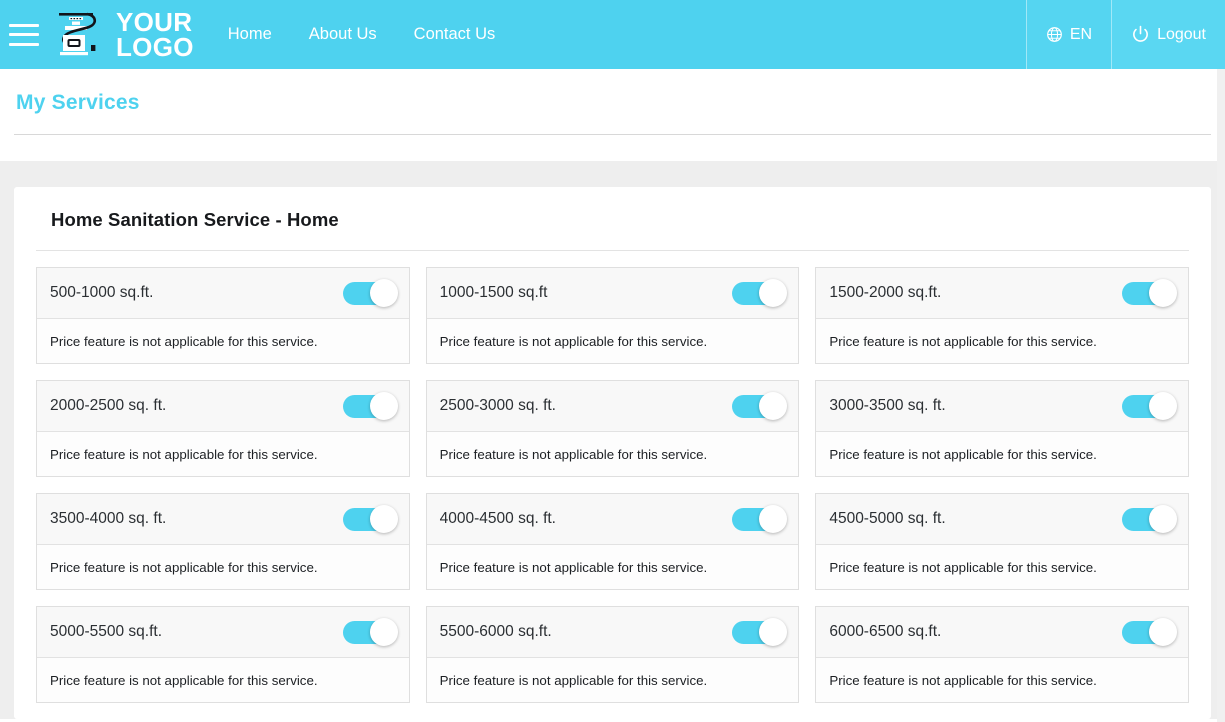 The width and height of the screenshot is (1225, 722). What do you see at coordinates (250, 34) in the screenshot?
I see `nav-item-home: Home` at bounding box center [250, 34].